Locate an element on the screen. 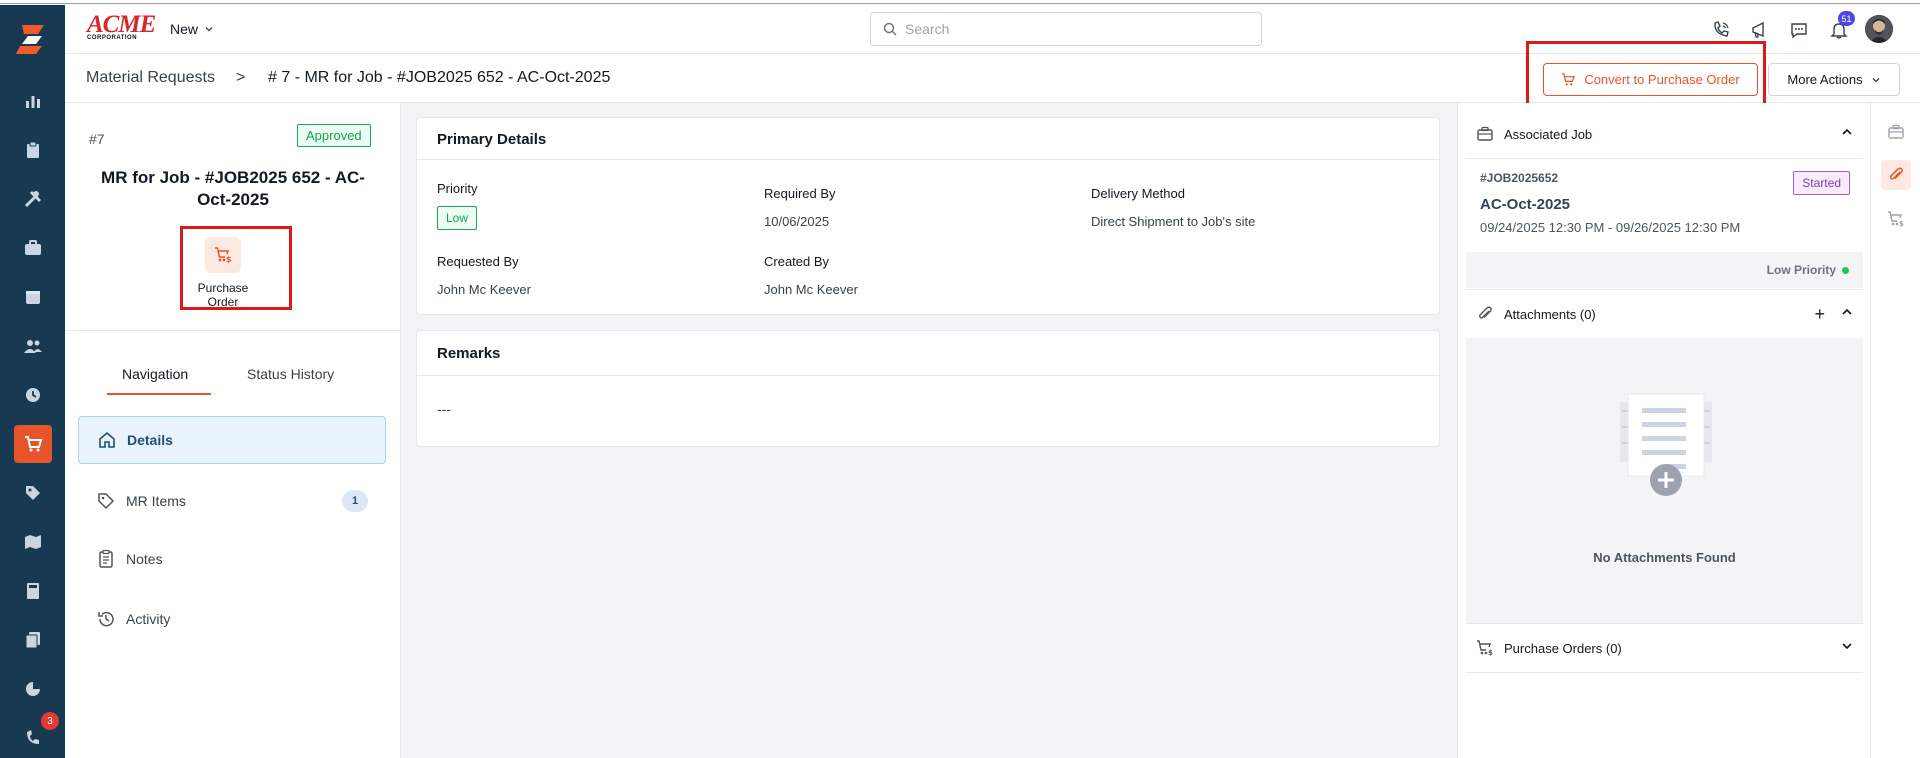  app-logo-icon is located at coordinates (32, 39).